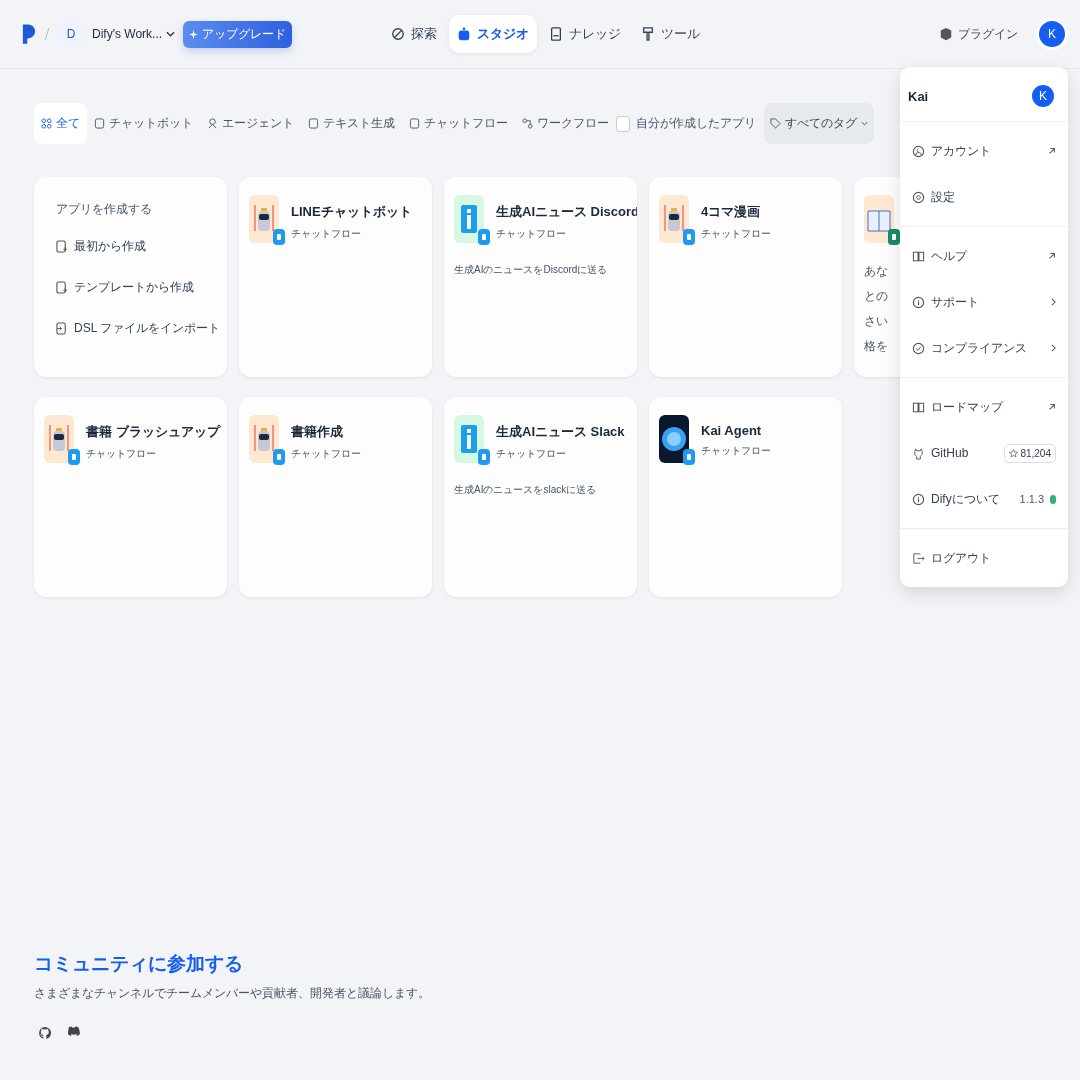  Describe the element at coordinates (125, 289) in the screenshot. I see `create-option: テンプレートから作成` at that location.